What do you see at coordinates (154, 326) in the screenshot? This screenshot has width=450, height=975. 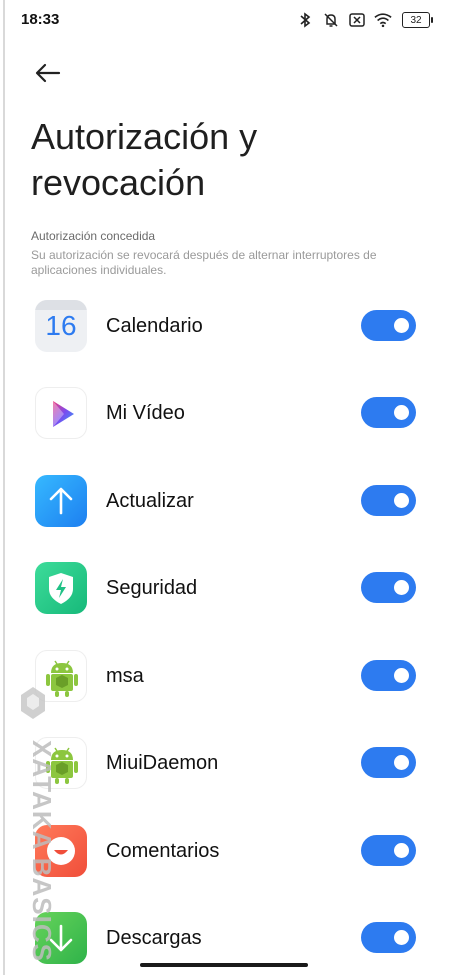 I see `app-name: Calendario` at bounding box center [154, 326].